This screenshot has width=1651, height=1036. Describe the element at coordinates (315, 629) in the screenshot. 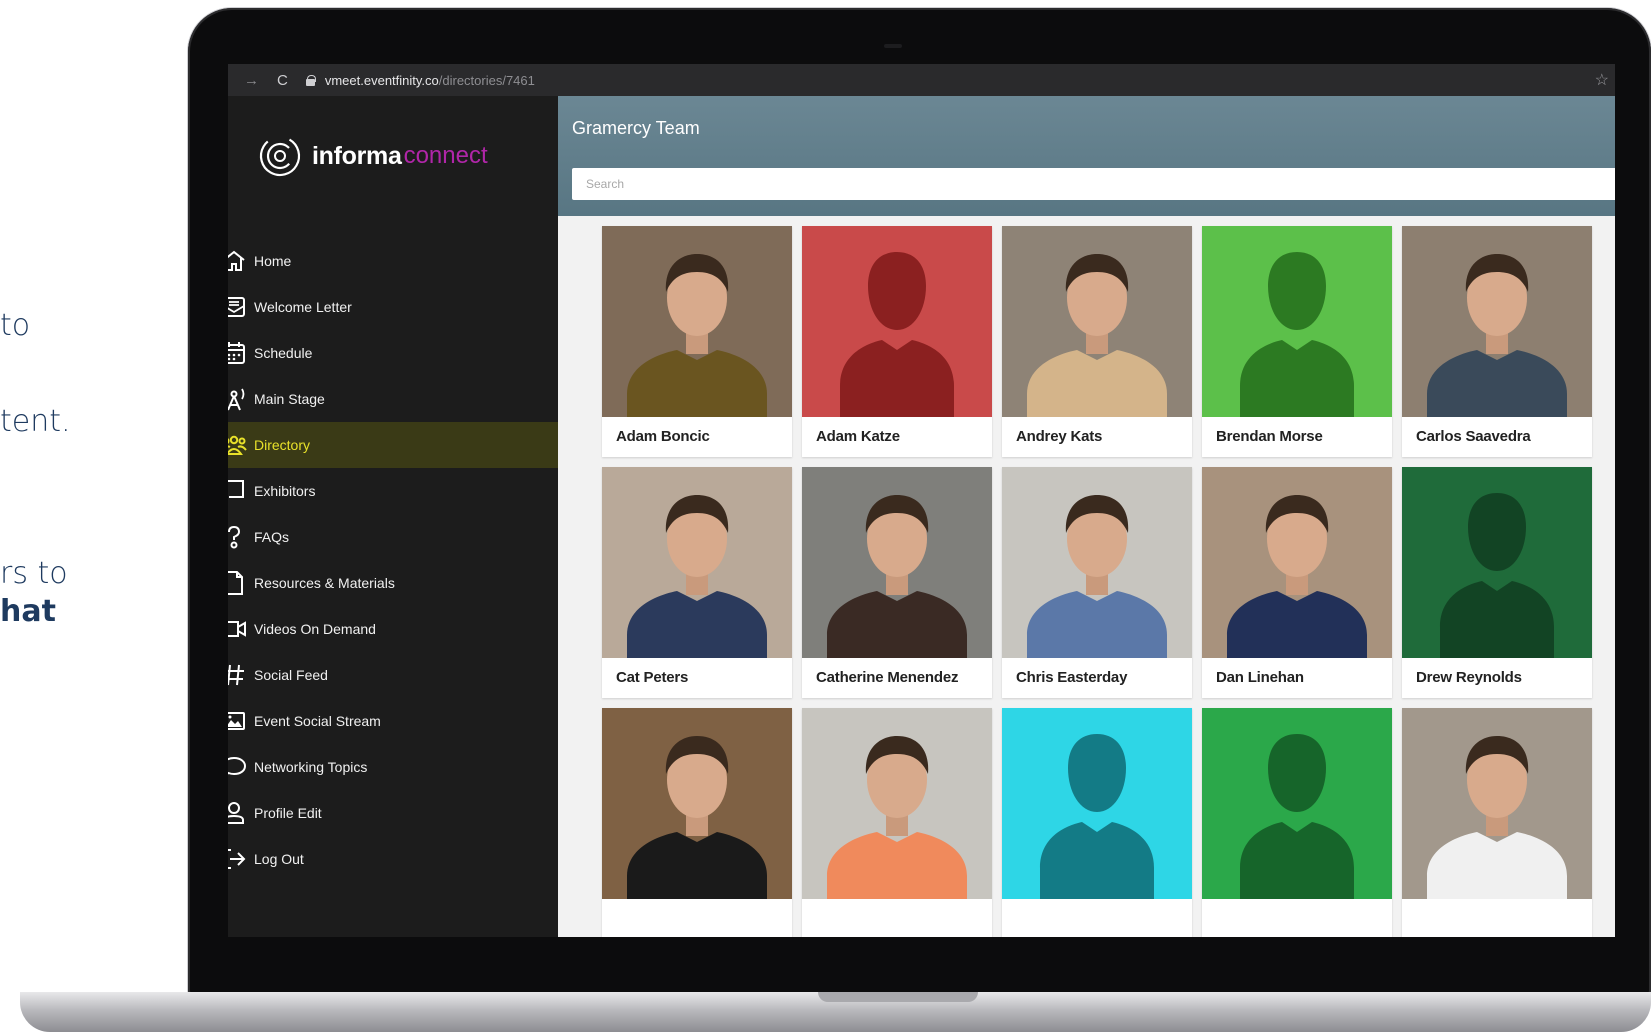

I see `sidebar-item-label: Videos On Demand` at that location.